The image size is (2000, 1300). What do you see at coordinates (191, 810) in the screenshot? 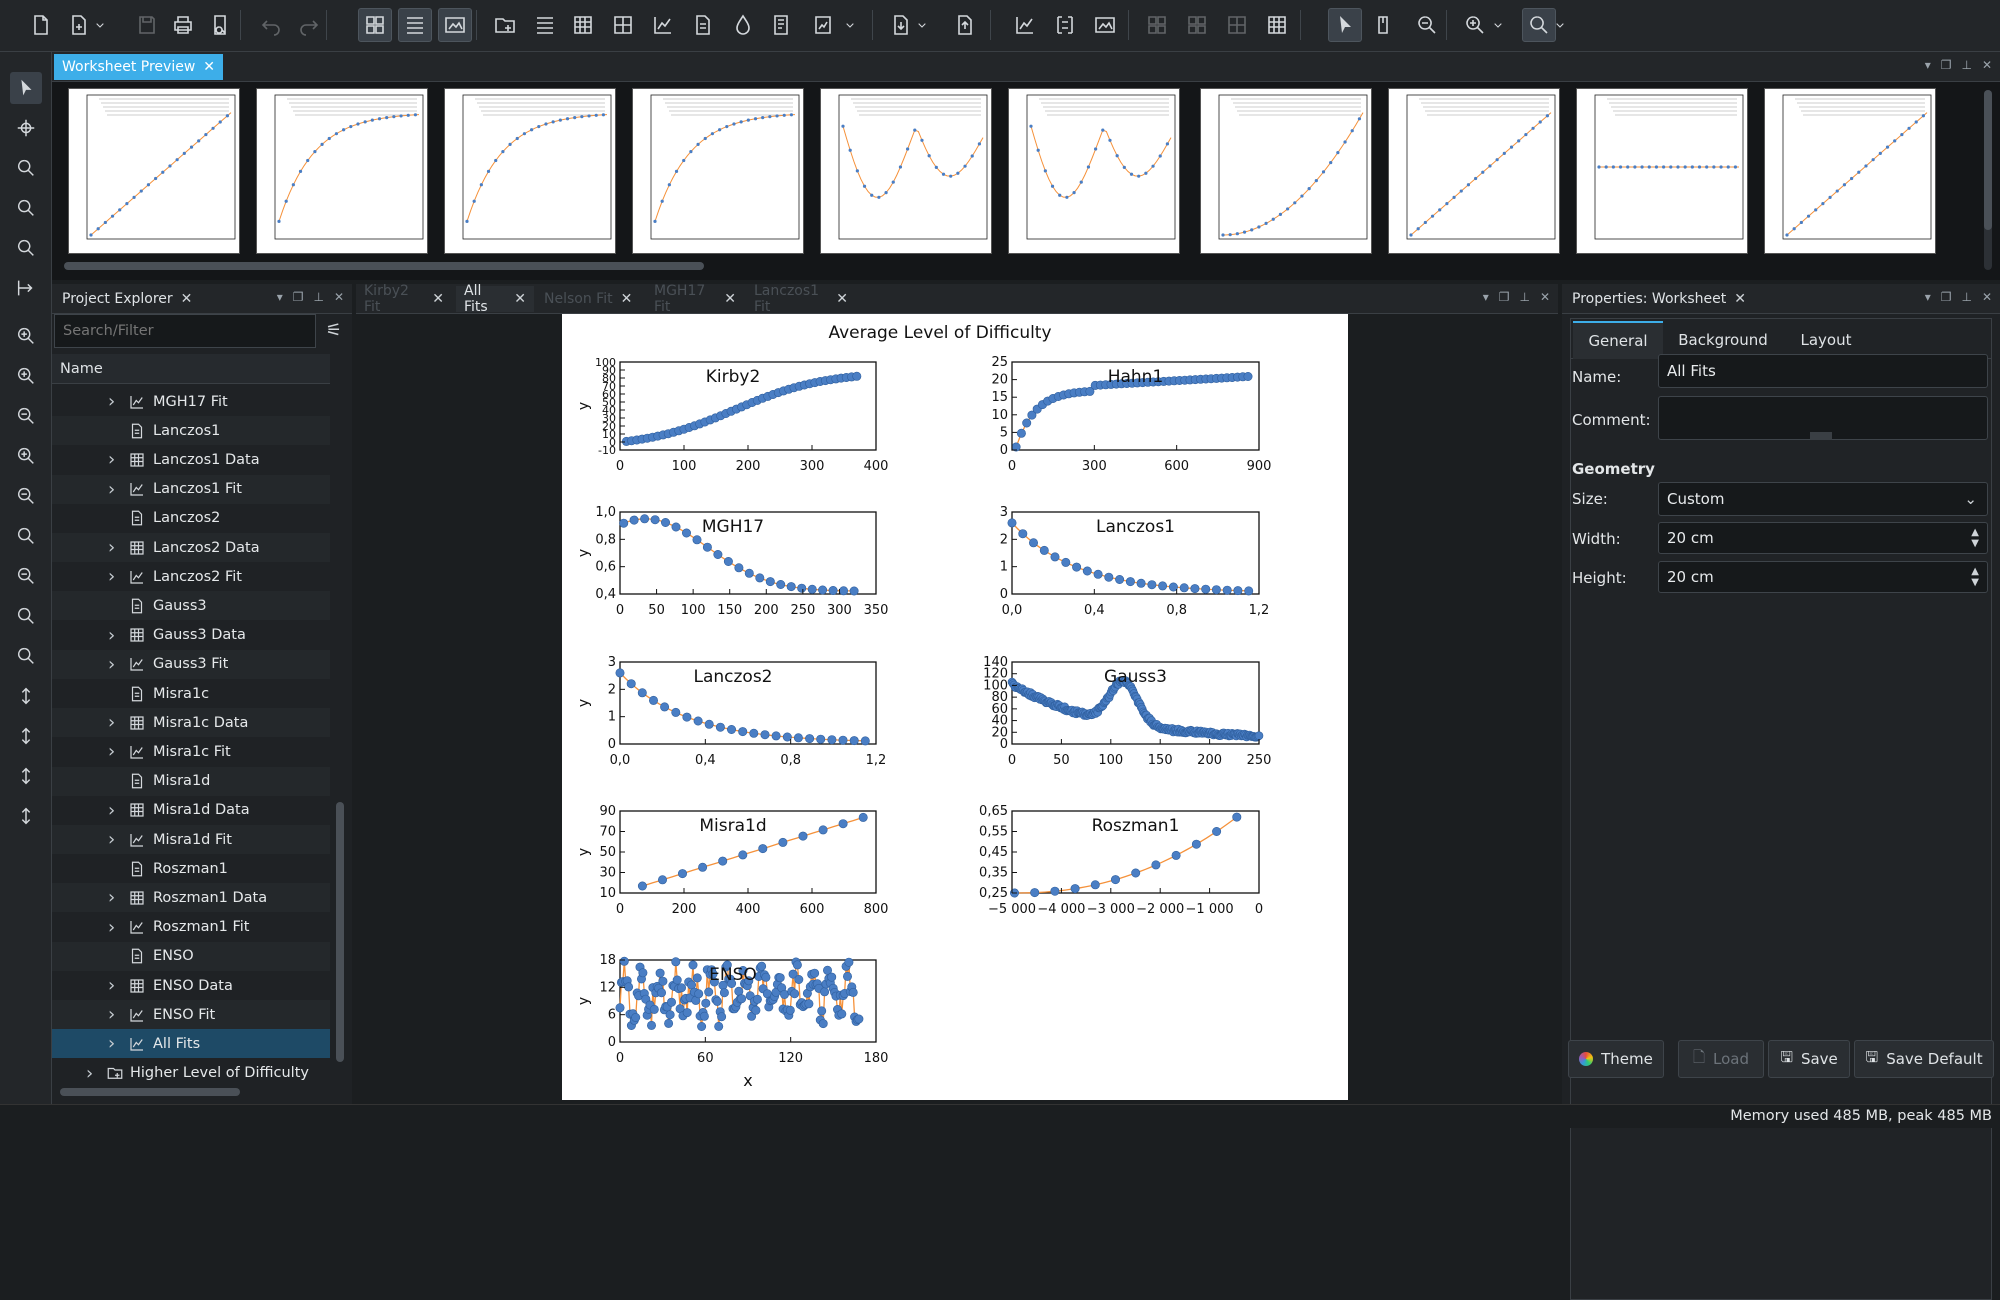
I see `tree-item: › Misra1d Data` at bounding box center [191, 810].